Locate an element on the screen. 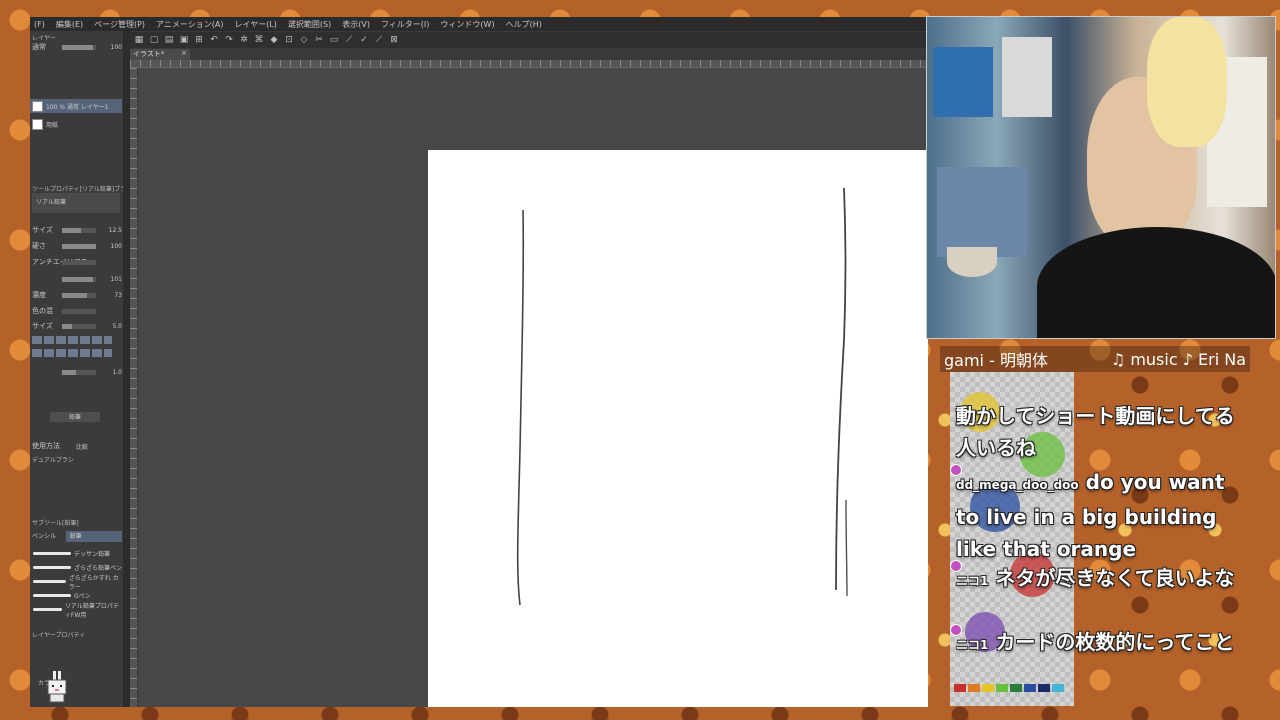  toolbar-icon: ▦ is located at coordinates (139, 40).